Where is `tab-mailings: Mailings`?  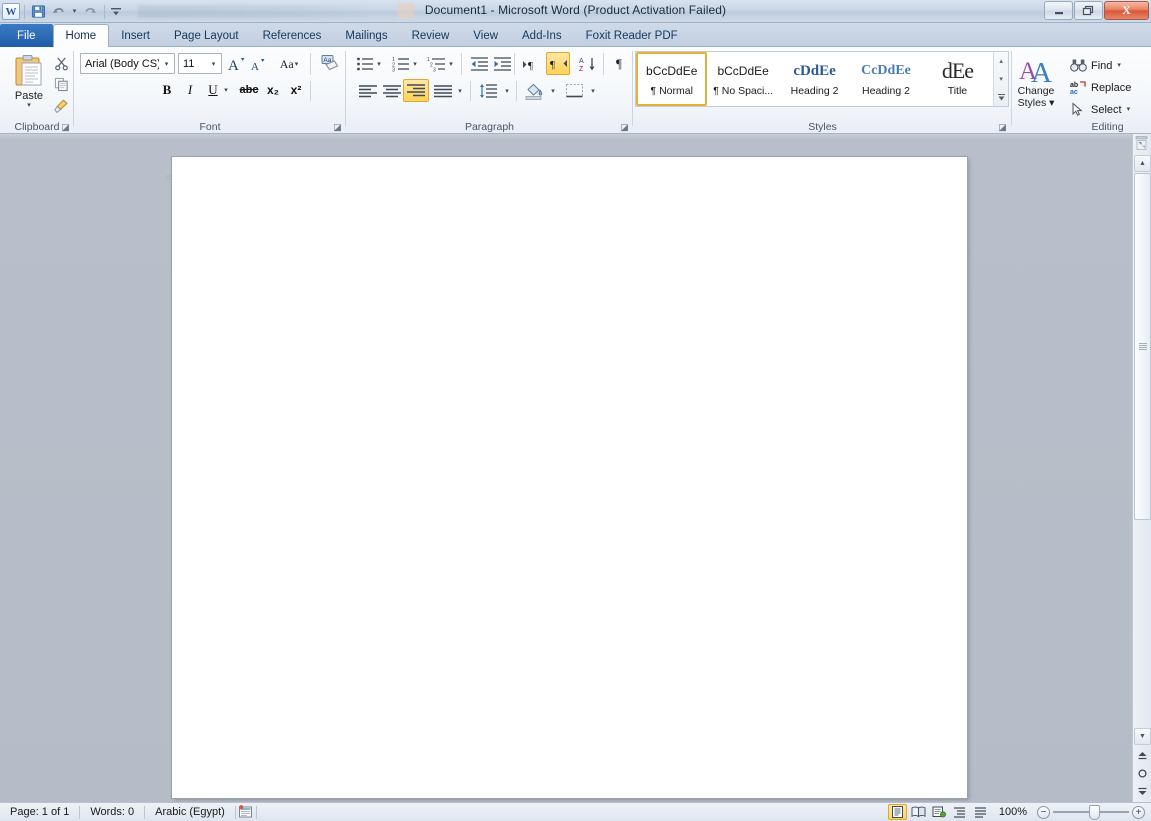
tab-mailings: Mailings is located at coordinates (366, 35).